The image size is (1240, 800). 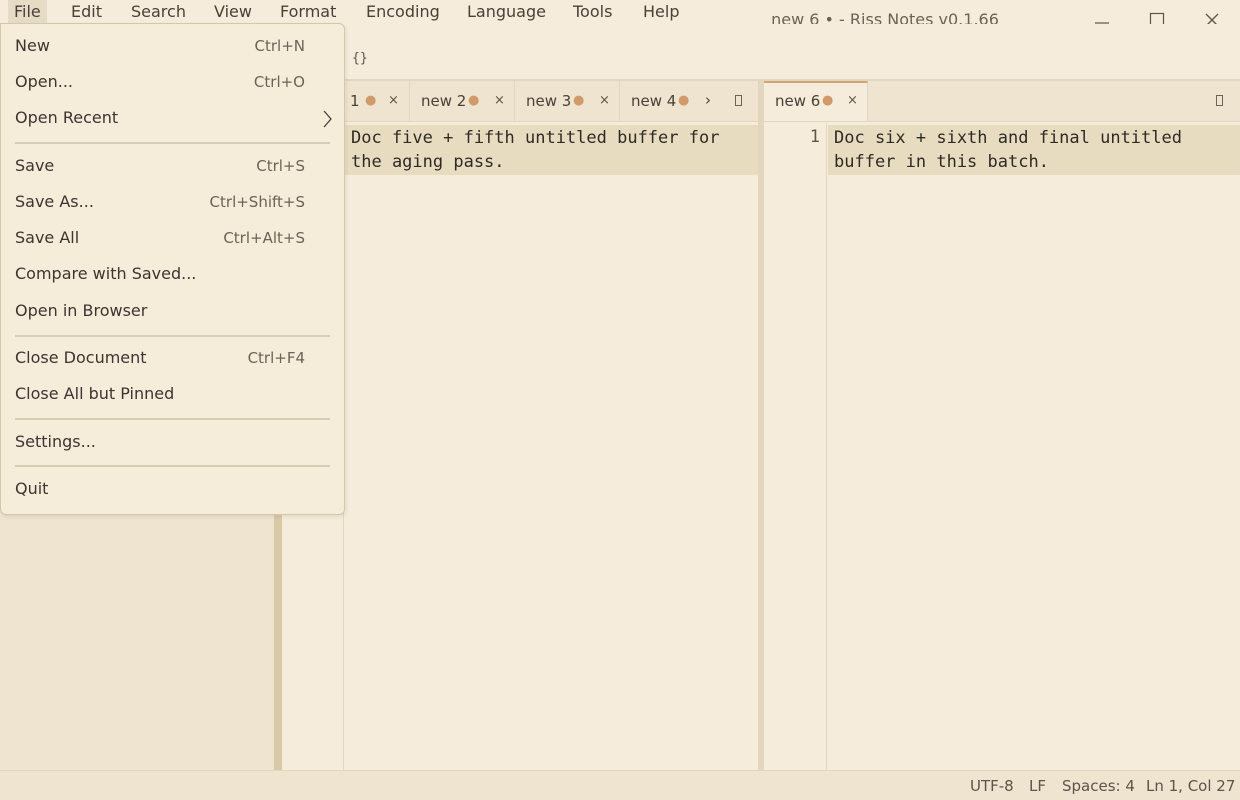 I want to click on menu-item-label: Save All, so click(x=47, y=237).